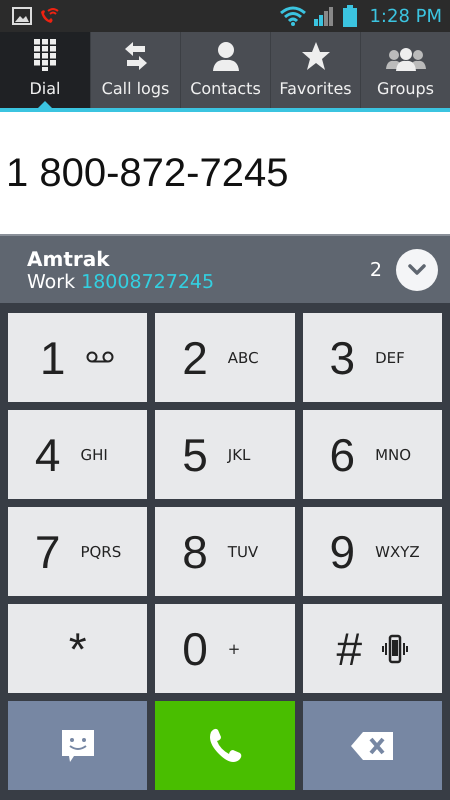 The image size is (450, 800). I want to click on tab: Dial, so click(45, 70).